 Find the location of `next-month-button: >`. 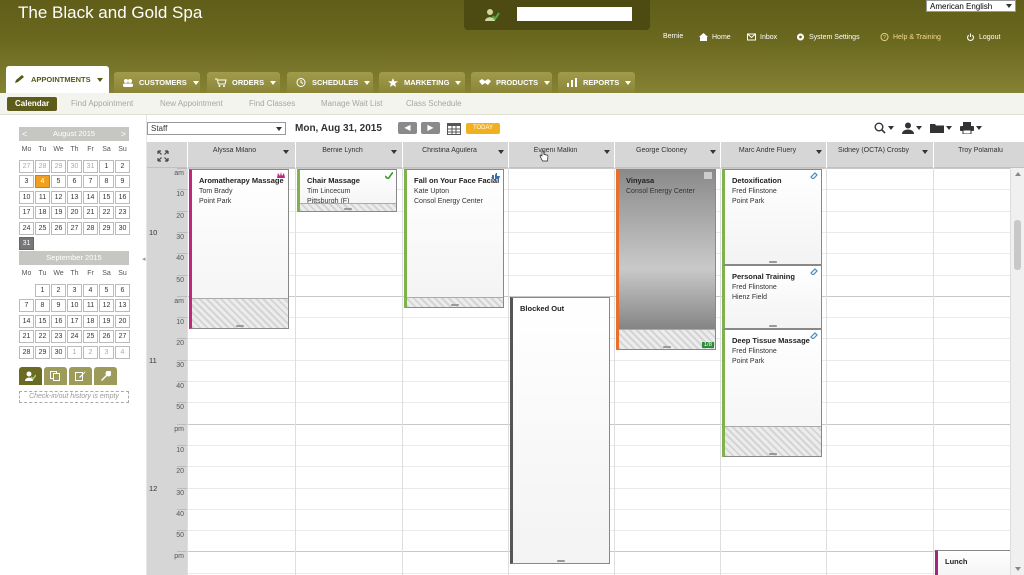

next-month-button: > is located at coordinates (123, 134).